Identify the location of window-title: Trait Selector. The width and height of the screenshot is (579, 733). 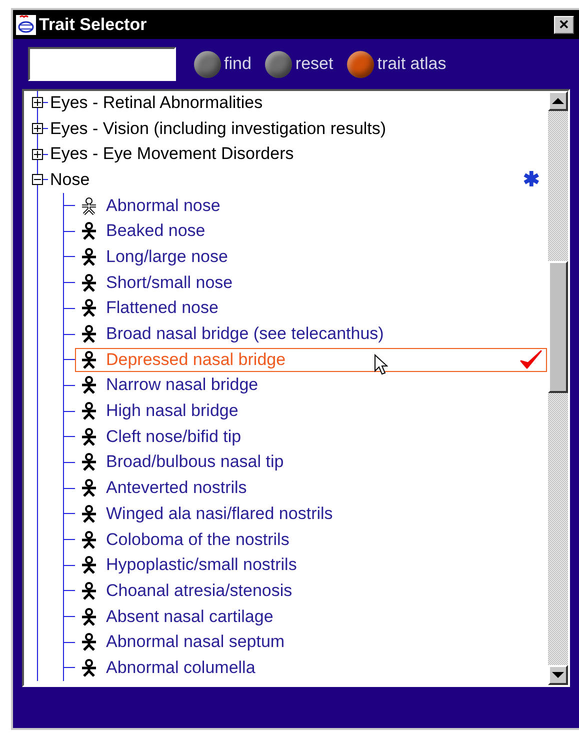
(93, 24).